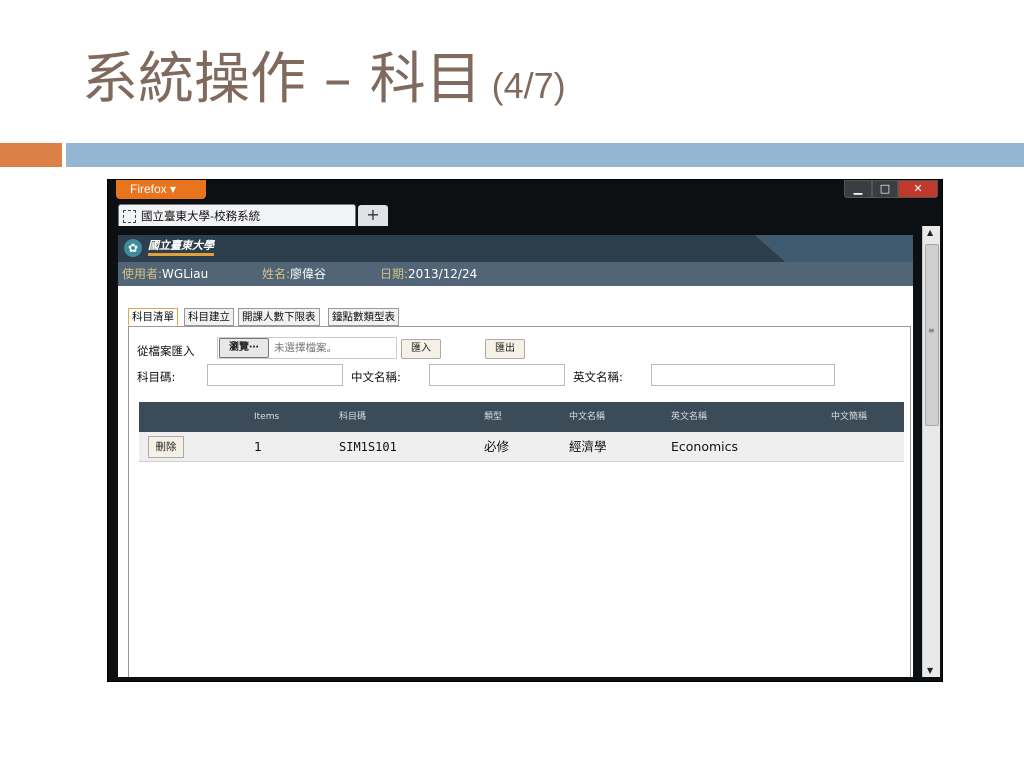 The width and height of the screenshot is (1024, 768). What do you see at coordinates (849, 417) in the screenshot?
I see `column-header-zh-short: 中文簡稱` at bounding box center [849, 417].